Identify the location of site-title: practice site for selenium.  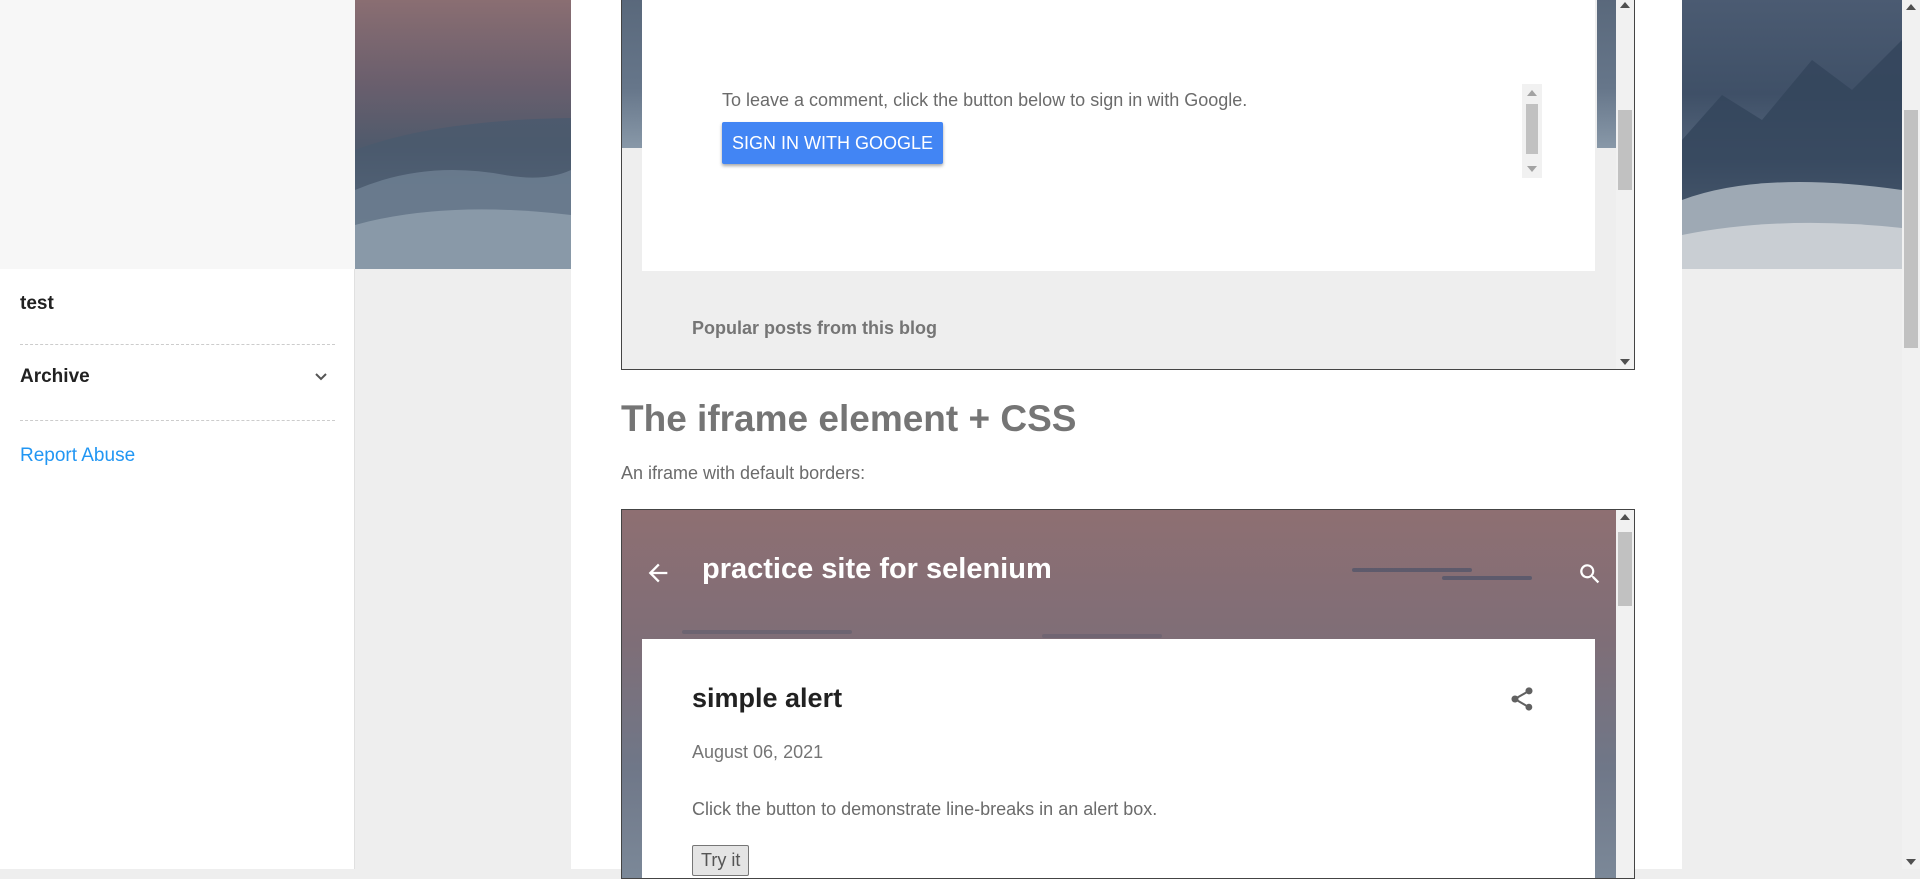
(877, 569).